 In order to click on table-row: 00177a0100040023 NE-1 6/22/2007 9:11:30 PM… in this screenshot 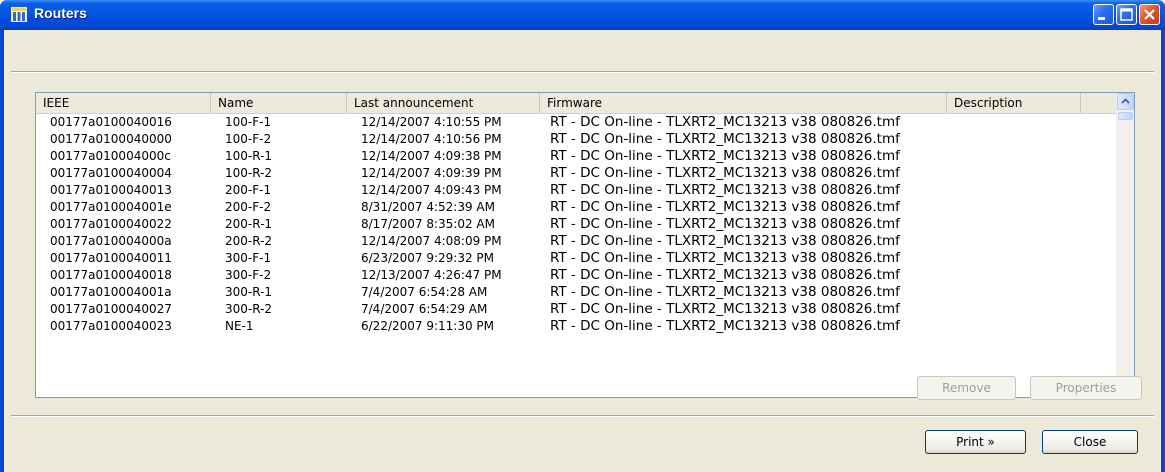, I will do `click(576, 326)`.